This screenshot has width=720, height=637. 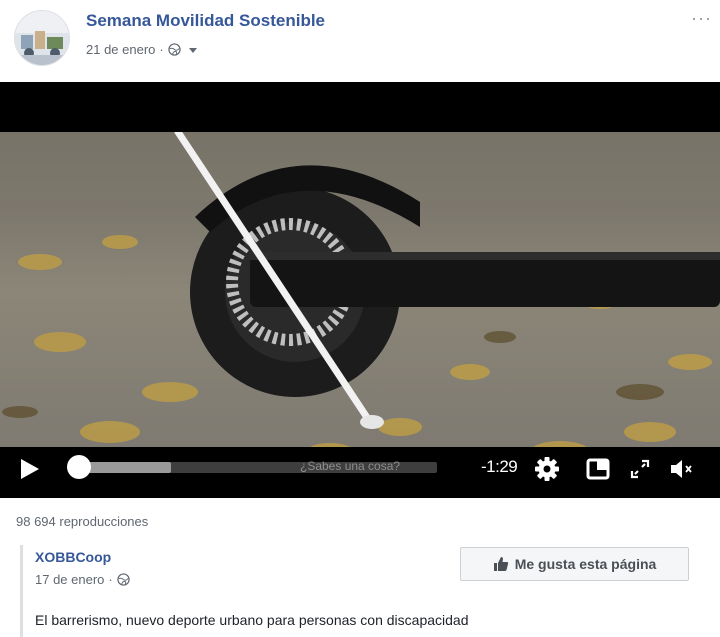 What do you see at coordinates (682, 469) in the screenshot?
I see `volume-muted-icon` at bounding box center [682, 469].